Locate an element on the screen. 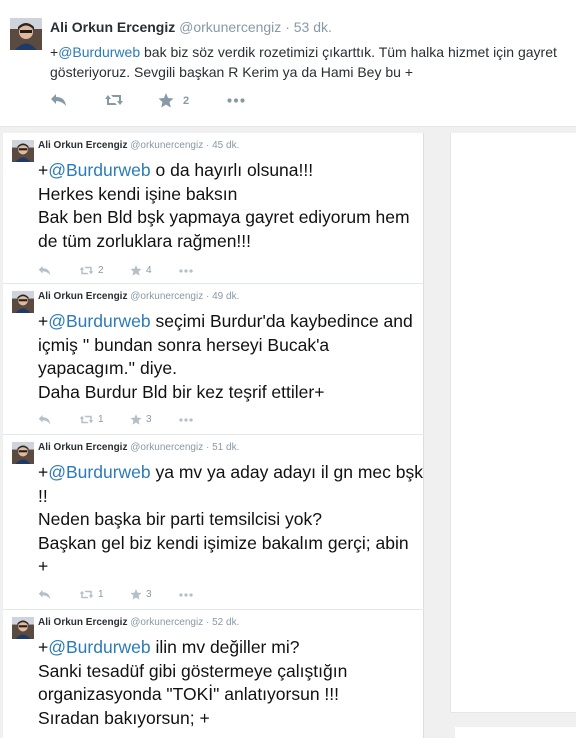  tweet-time: 45 dk. is located at coordinates (225, 145).